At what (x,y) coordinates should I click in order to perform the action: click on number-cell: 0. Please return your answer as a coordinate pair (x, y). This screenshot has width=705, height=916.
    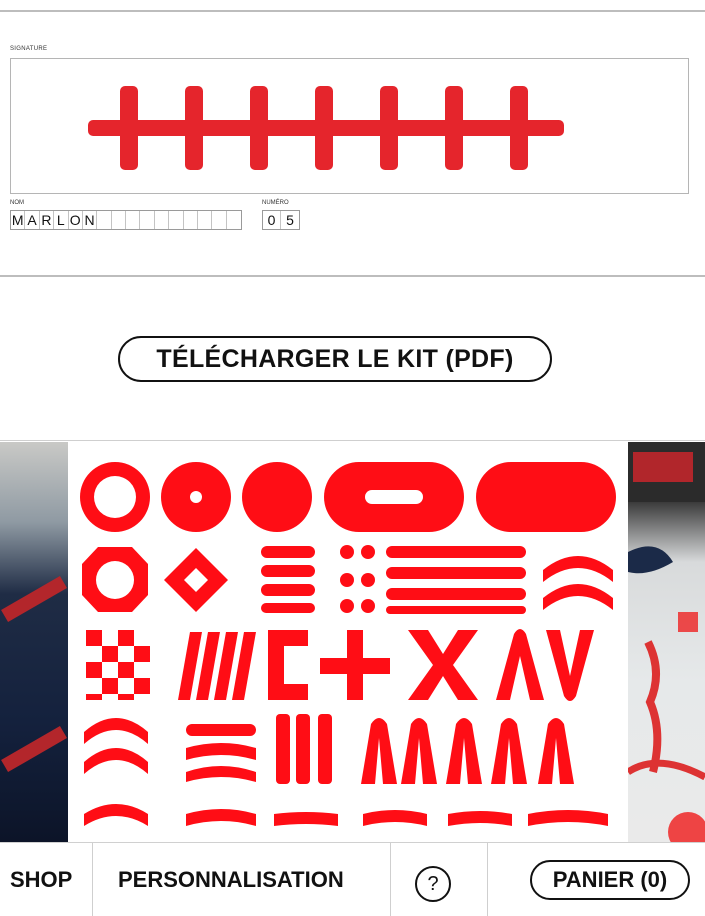
    Looking at the image, I should click on (272, 220).